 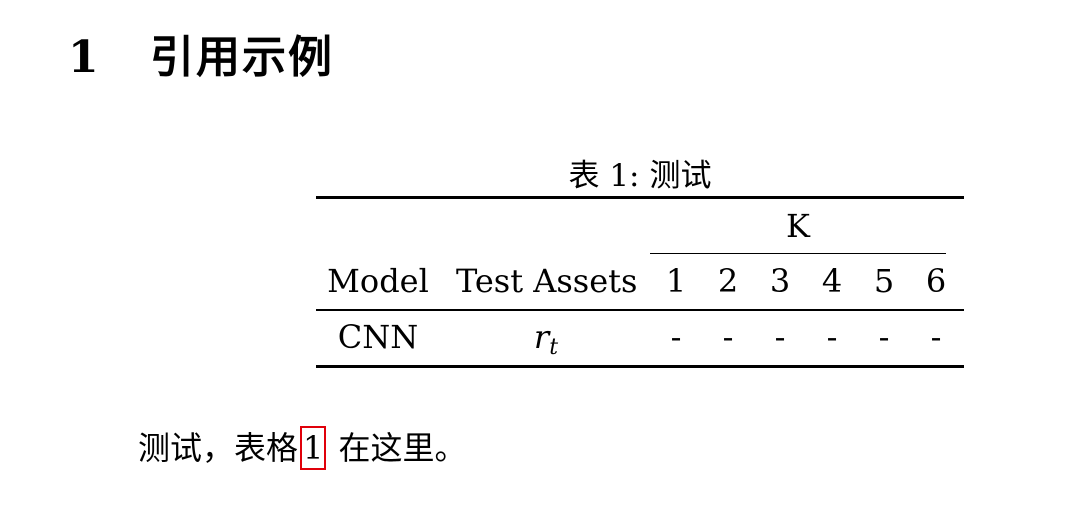 What do you see at coordinates (218, 448) in the screenshot?
I see `paragraph-text-before: 测试，表格` at bounding box center [218, 448].